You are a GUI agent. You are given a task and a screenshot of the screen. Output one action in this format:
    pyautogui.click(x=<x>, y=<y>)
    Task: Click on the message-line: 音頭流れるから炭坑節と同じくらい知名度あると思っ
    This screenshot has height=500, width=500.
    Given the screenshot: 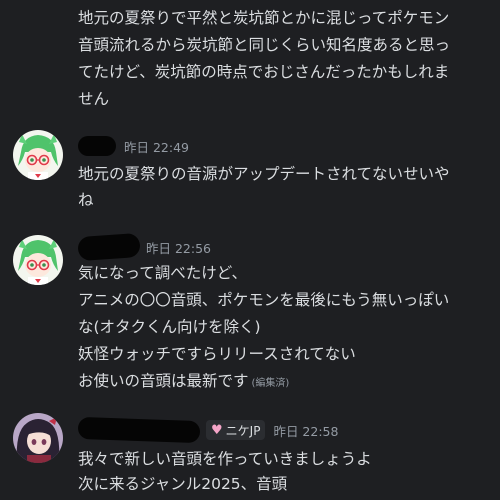 What is the action you would take?
    pyautogui.click(x=264, y=45)
    